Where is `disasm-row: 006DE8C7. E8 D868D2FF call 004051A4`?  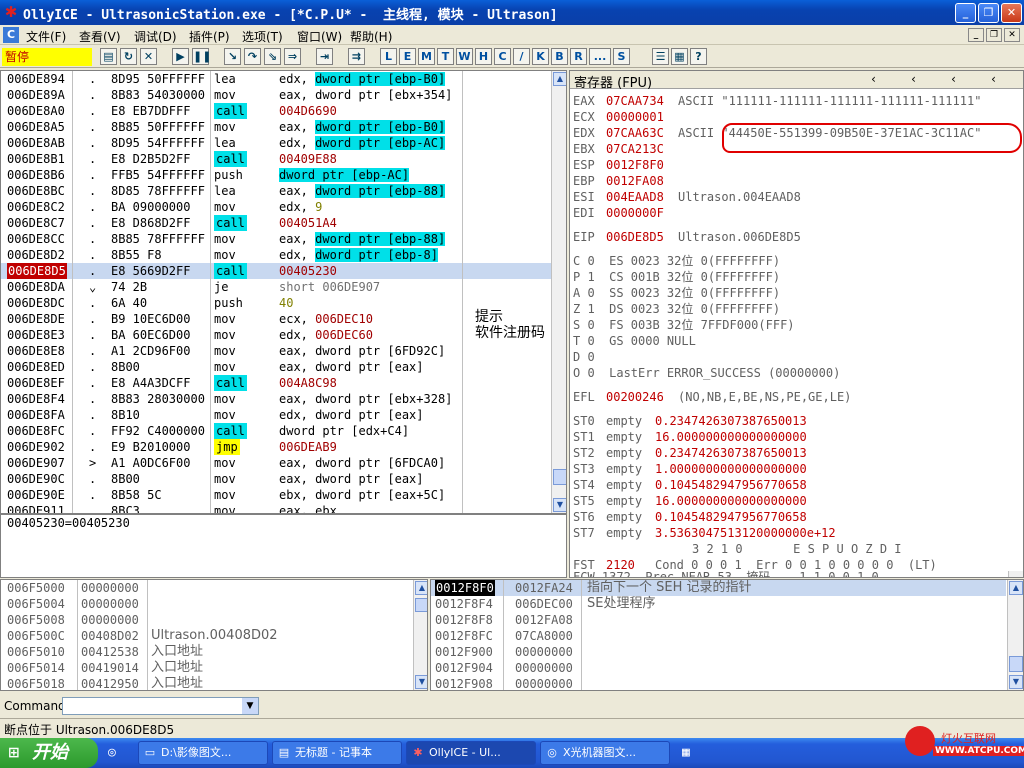
disasm-row: 006DE8C7. E8 D868D2FF call 004051A4 is located at coordinates (276, 223).